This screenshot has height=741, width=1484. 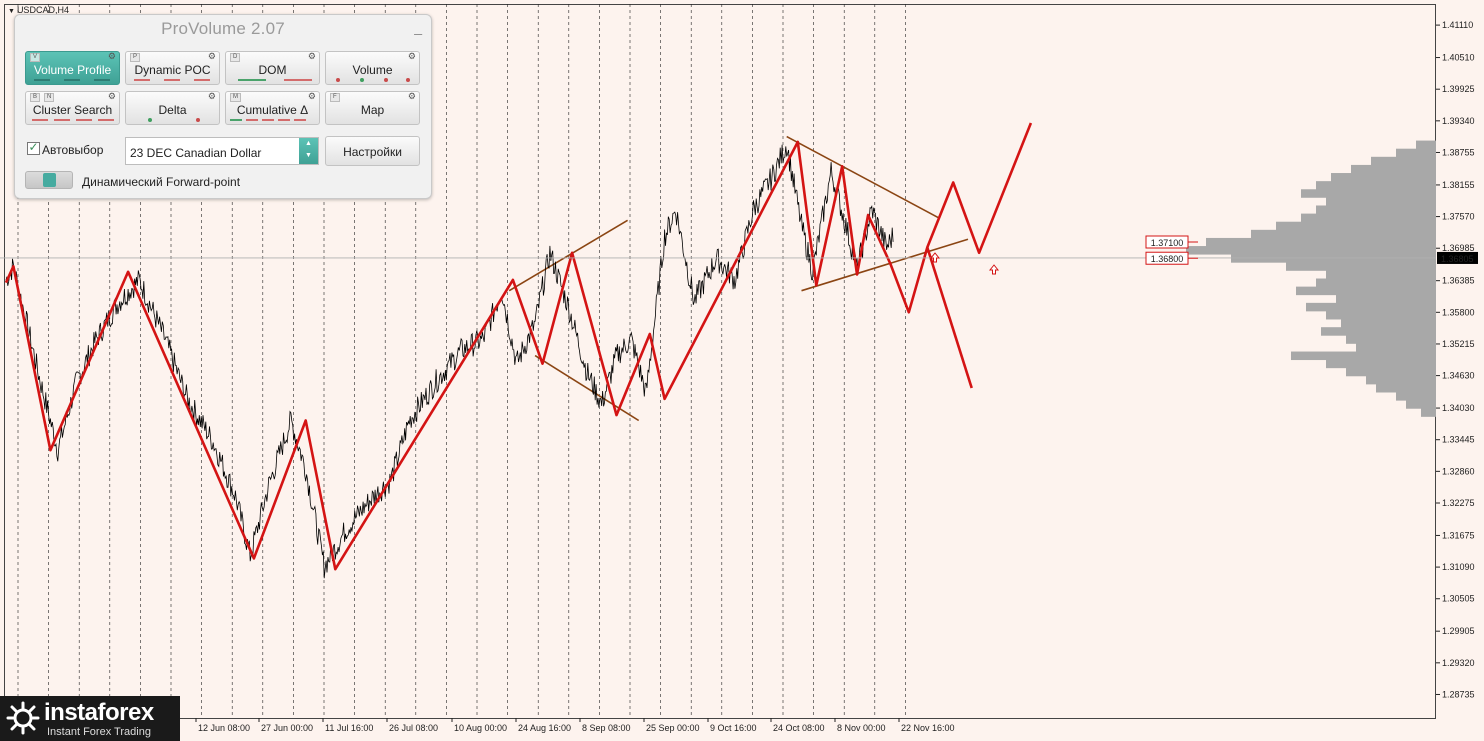 What do you see at coordinates (1458, 89) in the screenshot?
I see `y-tick-label: 1.39925` at bounding box center [1458, 89].